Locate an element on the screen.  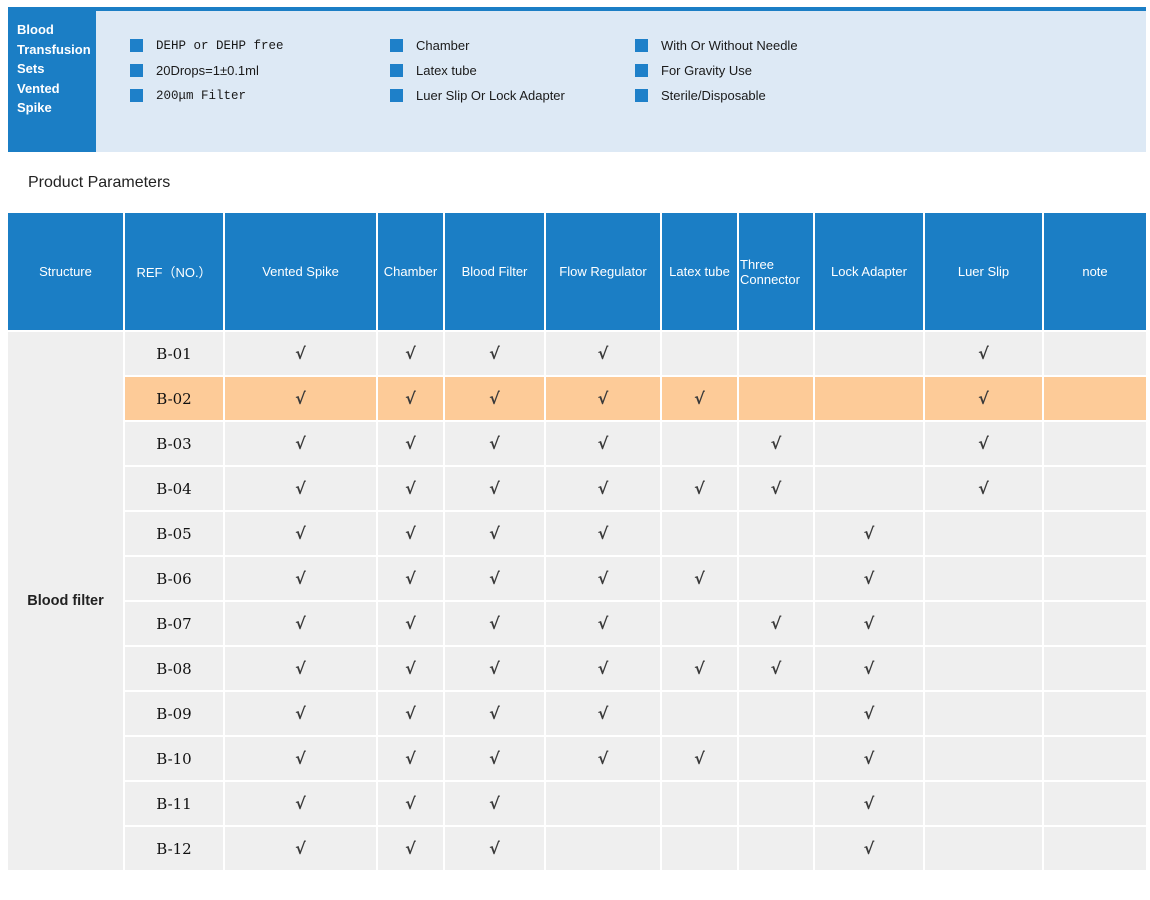
ref-cell: B-01 is located at coordinates (174, 353).